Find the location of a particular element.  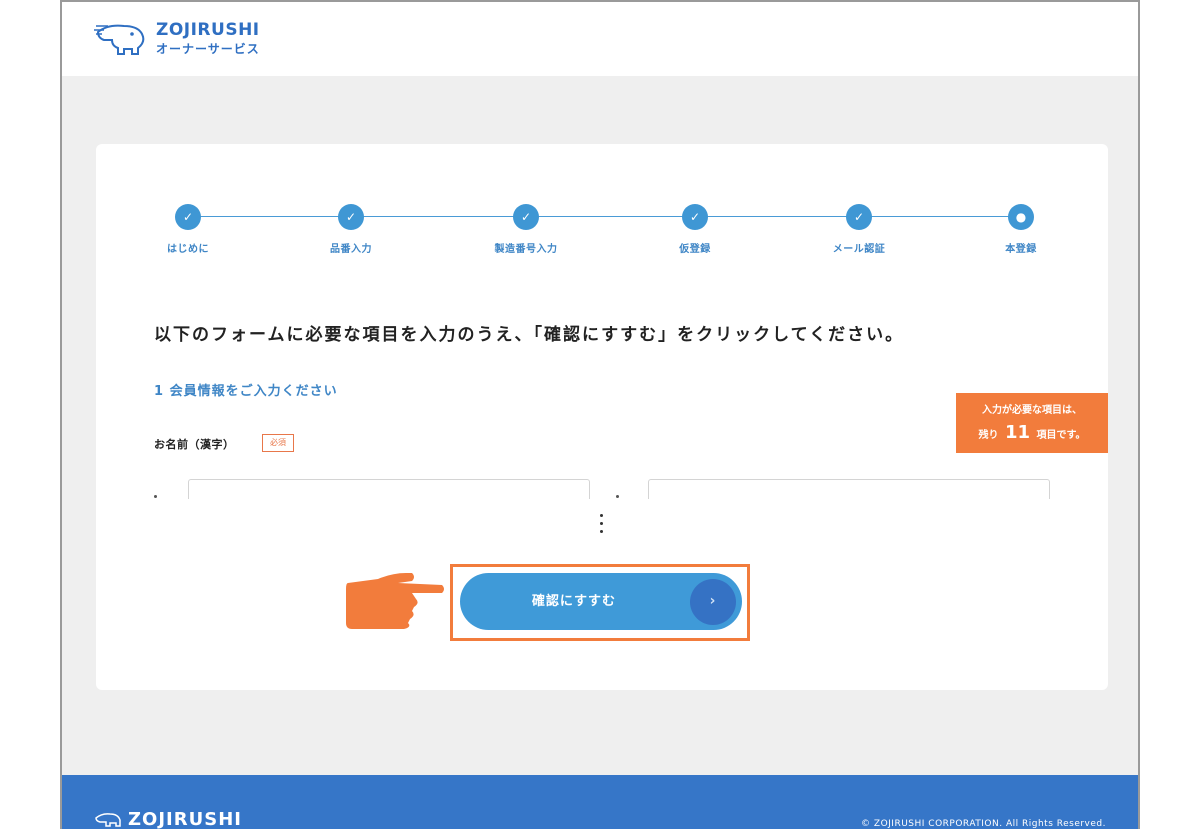

elephant-logo-icon is located at coordinates (119, 39).